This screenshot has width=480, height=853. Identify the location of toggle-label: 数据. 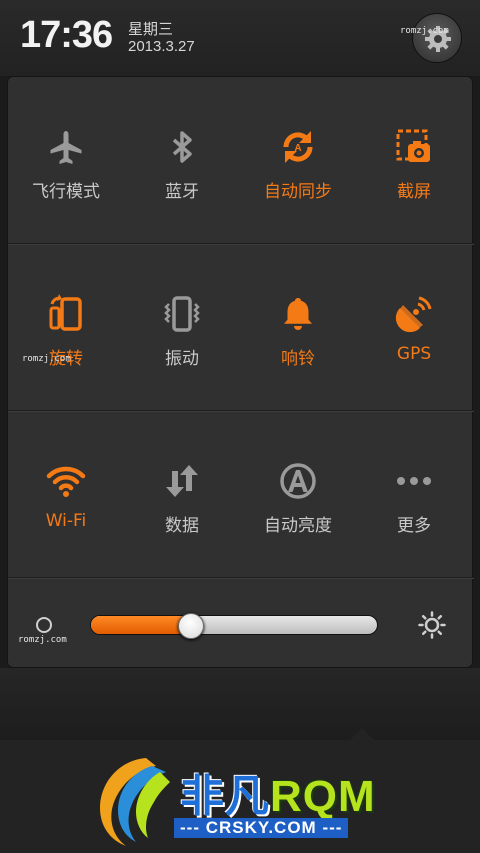
(182, 526).